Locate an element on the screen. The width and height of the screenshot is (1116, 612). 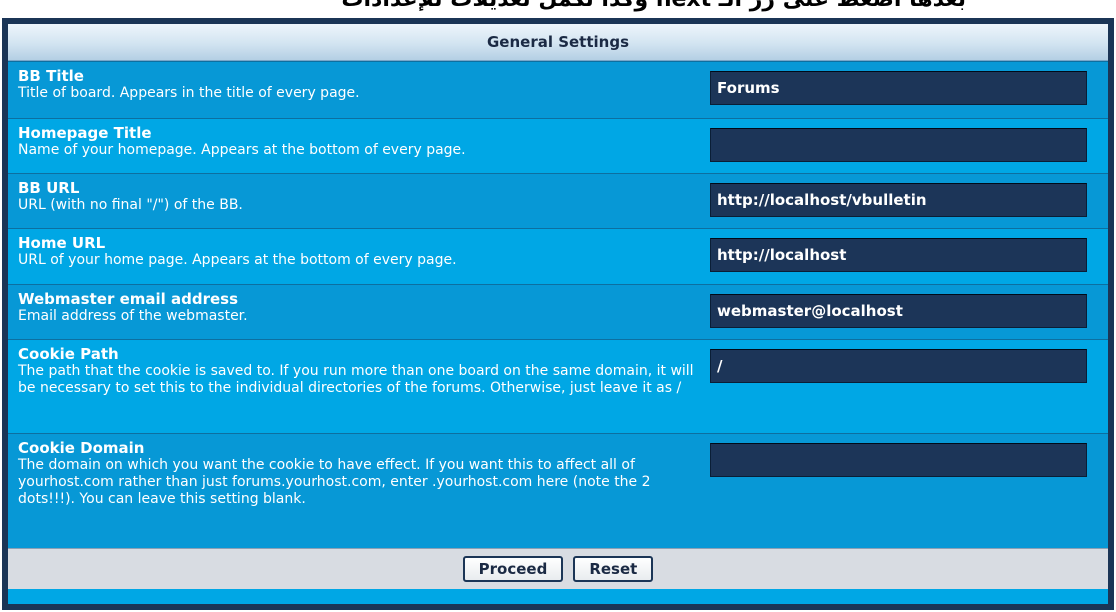
setting-title: Home URL is located at coordinates (62, 243).